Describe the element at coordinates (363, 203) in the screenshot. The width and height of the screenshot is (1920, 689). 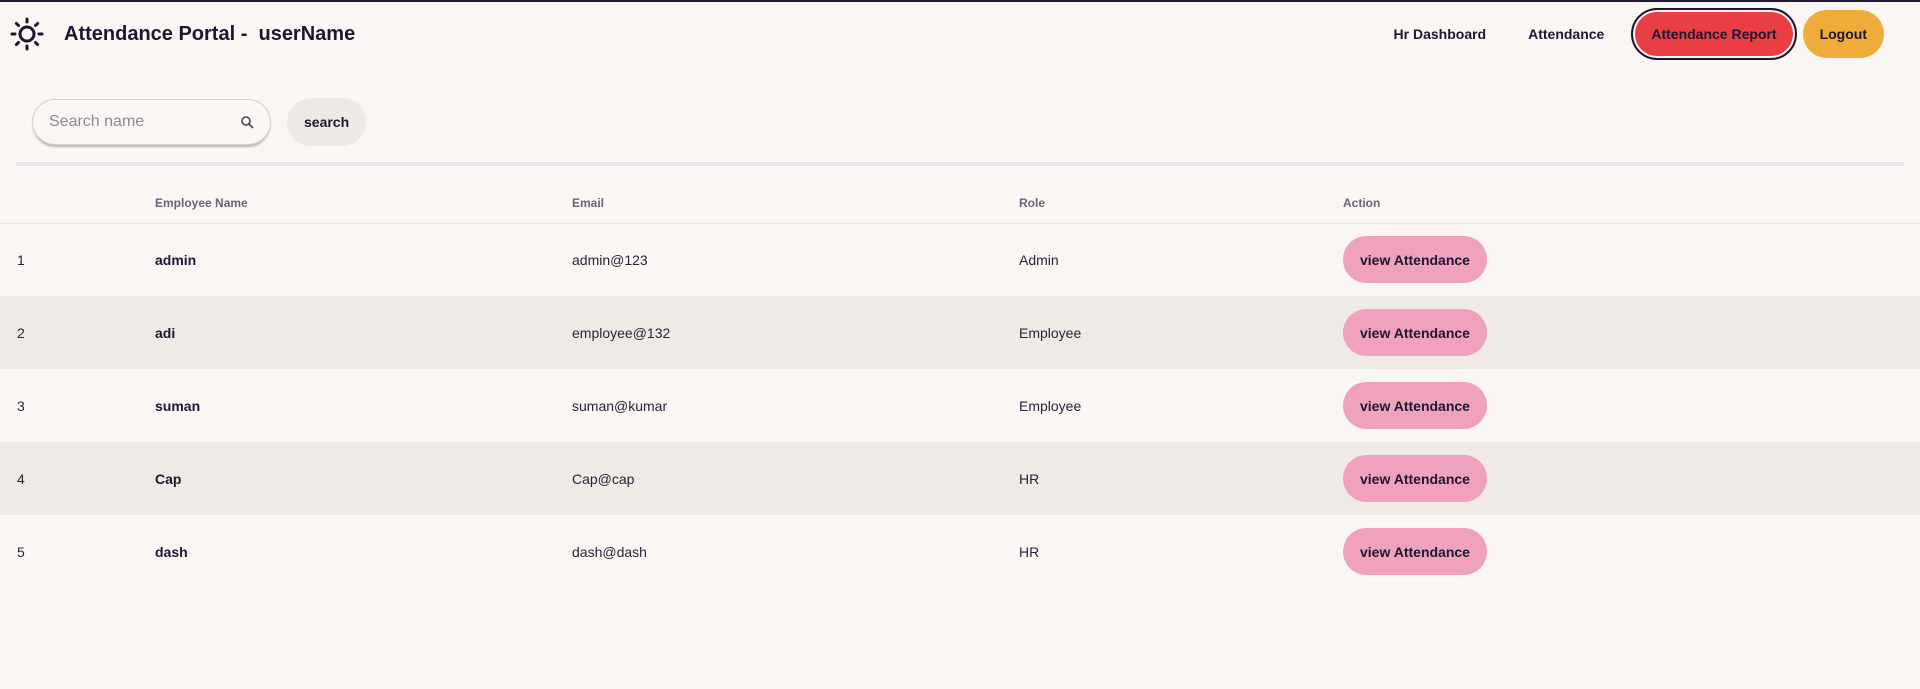
I see `column-header-name: Employee Name` at that location.